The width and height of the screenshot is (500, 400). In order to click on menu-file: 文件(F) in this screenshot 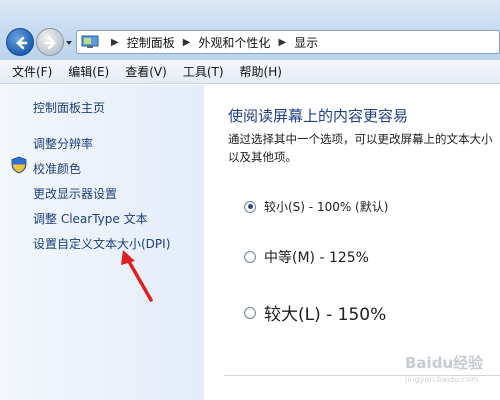, I will do `click(32, 71)`.